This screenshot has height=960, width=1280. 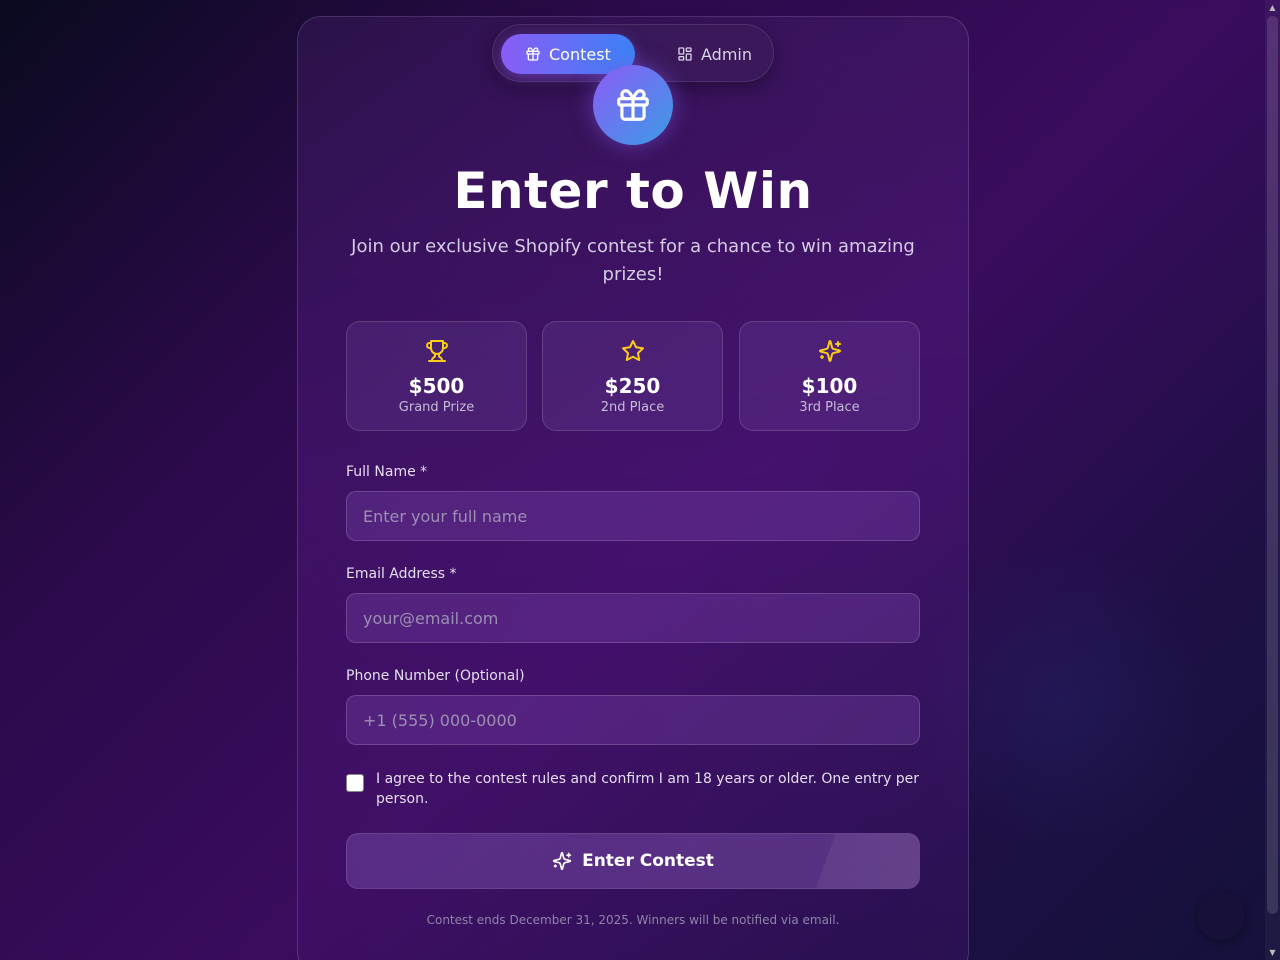 I want to click on scroll-thumb, so click(x=1272, y=465).